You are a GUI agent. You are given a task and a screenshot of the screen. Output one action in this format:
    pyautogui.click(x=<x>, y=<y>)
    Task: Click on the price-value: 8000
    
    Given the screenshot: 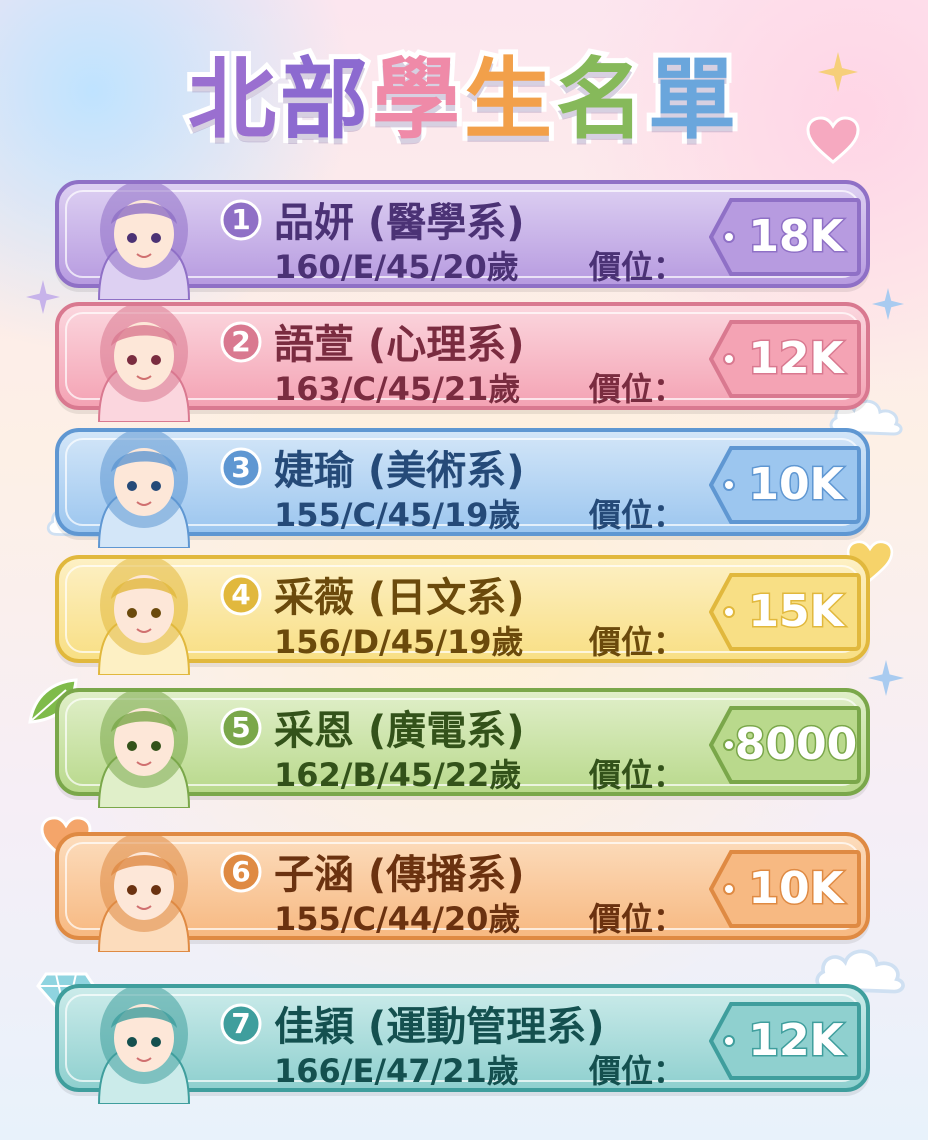 What is the action you would take?
    pyautogui.click(x=795, y=745)
    